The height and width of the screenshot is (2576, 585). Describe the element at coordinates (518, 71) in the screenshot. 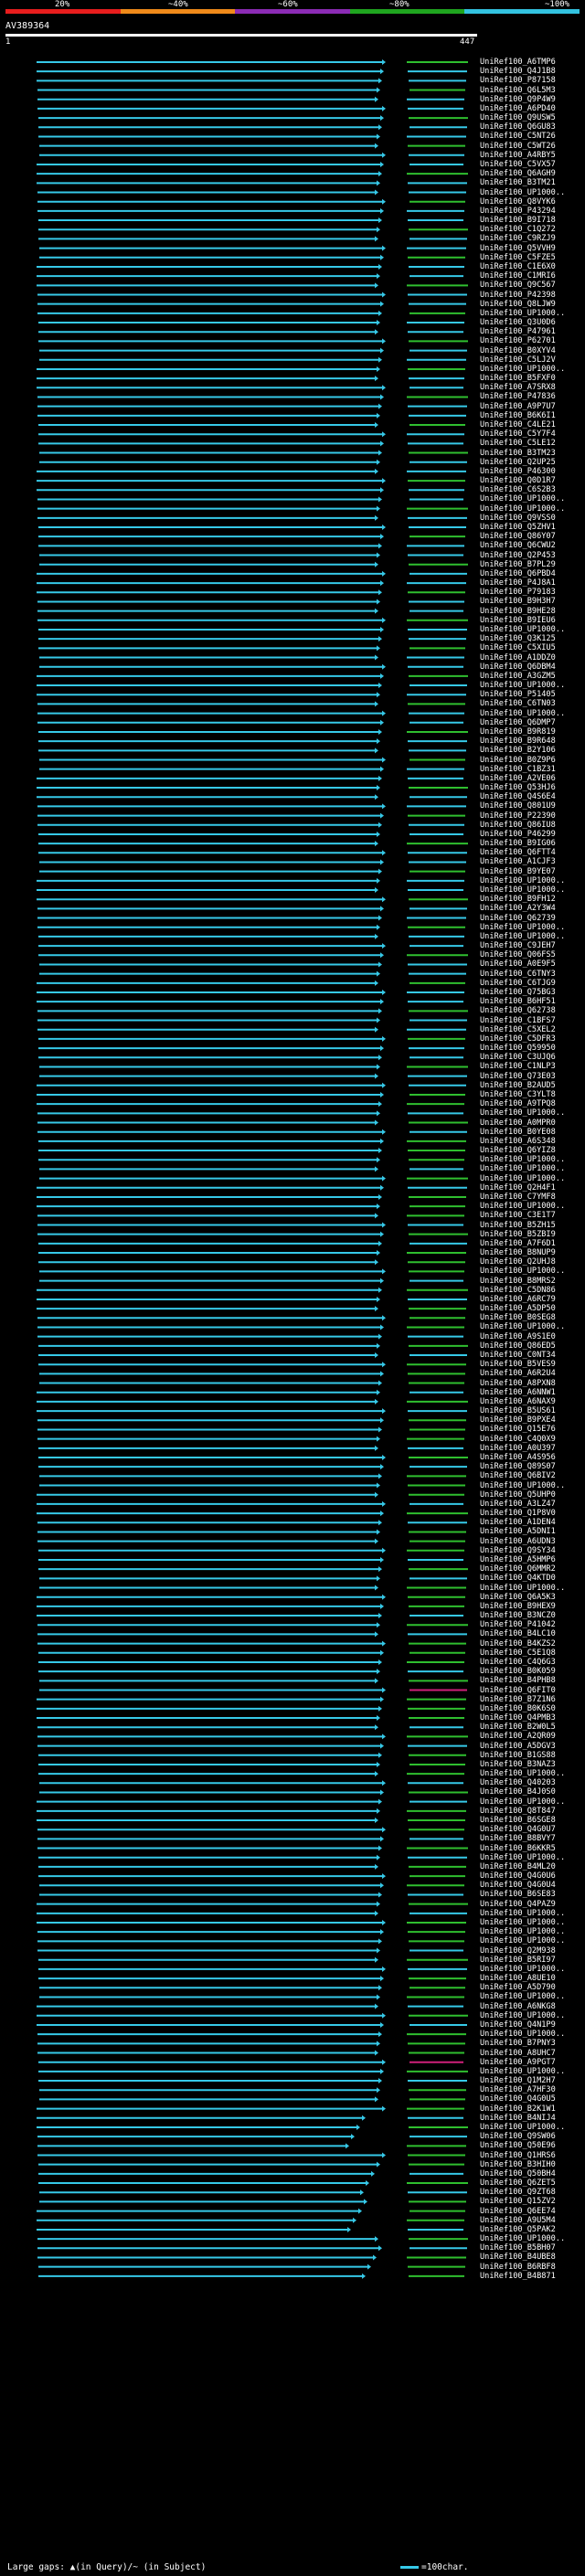

I see `hit-label: UniRef100_Q4J1B8` at that location.